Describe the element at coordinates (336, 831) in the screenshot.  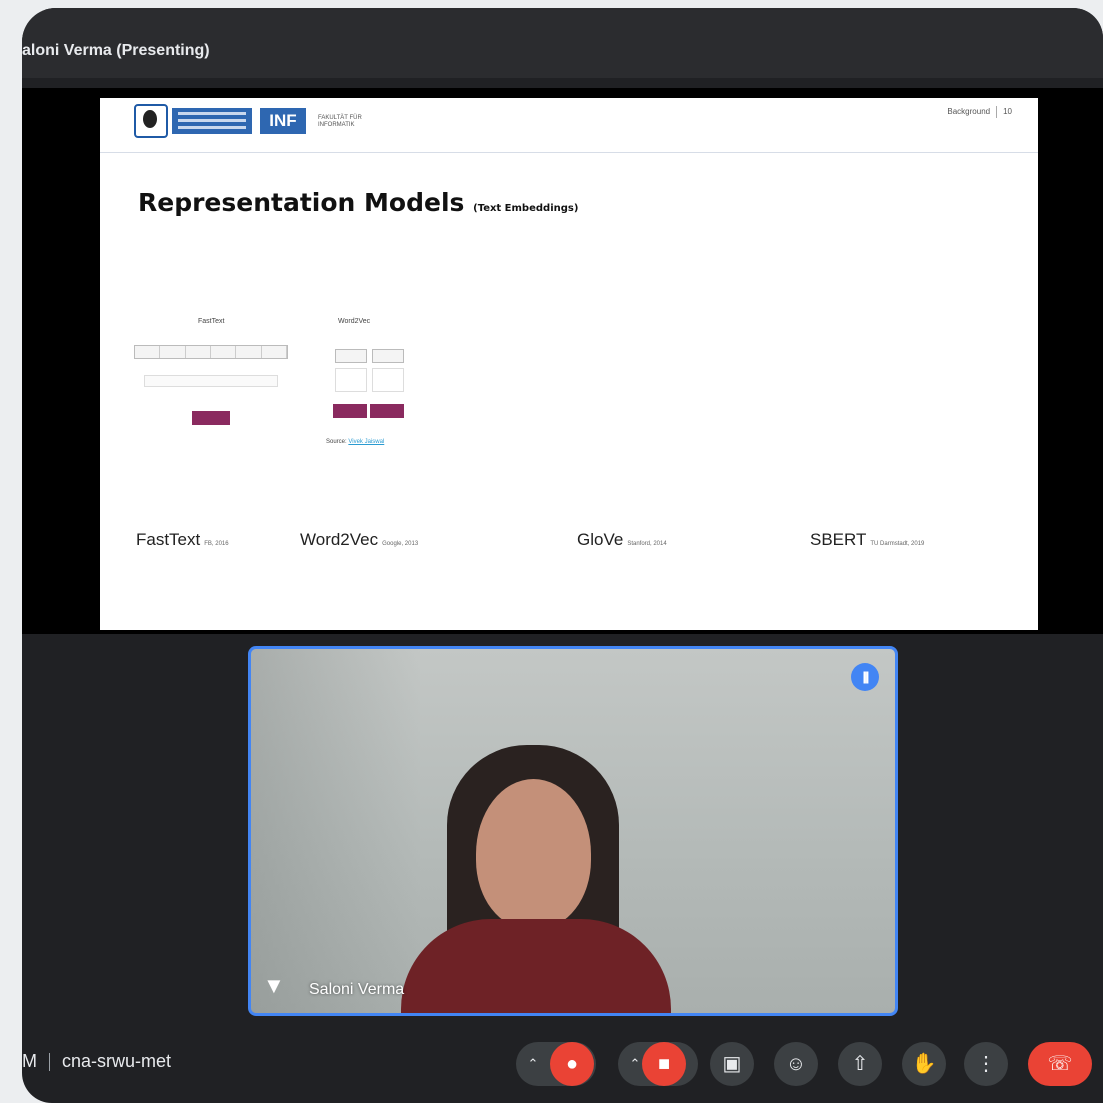
I see `video-background` at that location.